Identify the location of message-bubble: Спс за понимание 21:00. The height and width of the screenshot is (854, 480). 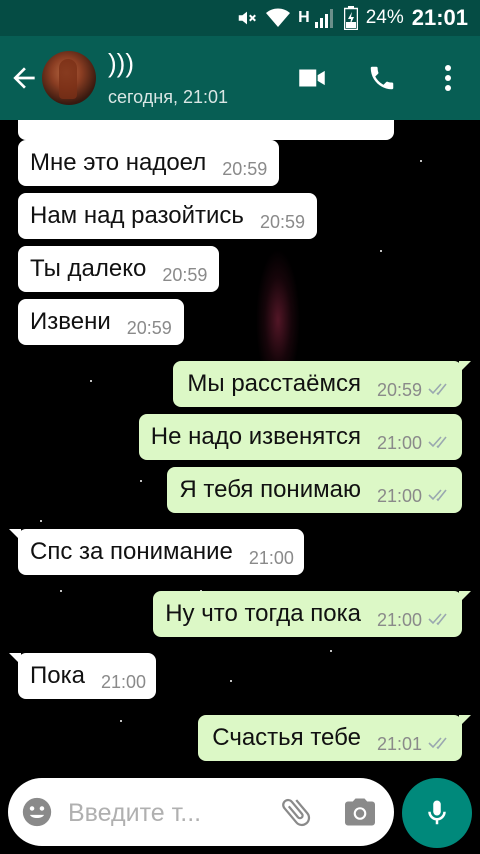
(156, 552).